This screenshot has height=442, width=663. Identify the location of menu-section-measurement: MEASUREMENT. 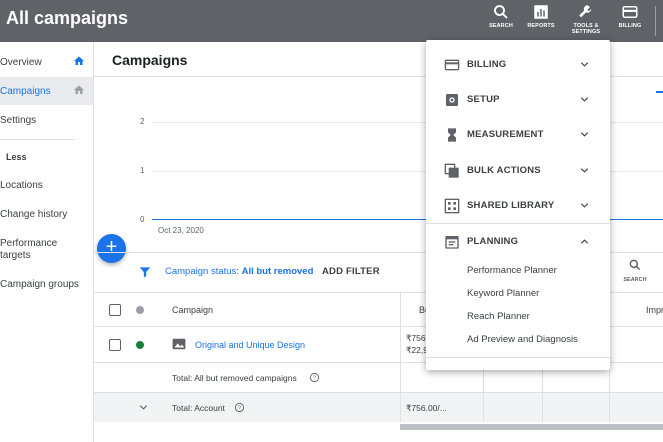
(518, 135).